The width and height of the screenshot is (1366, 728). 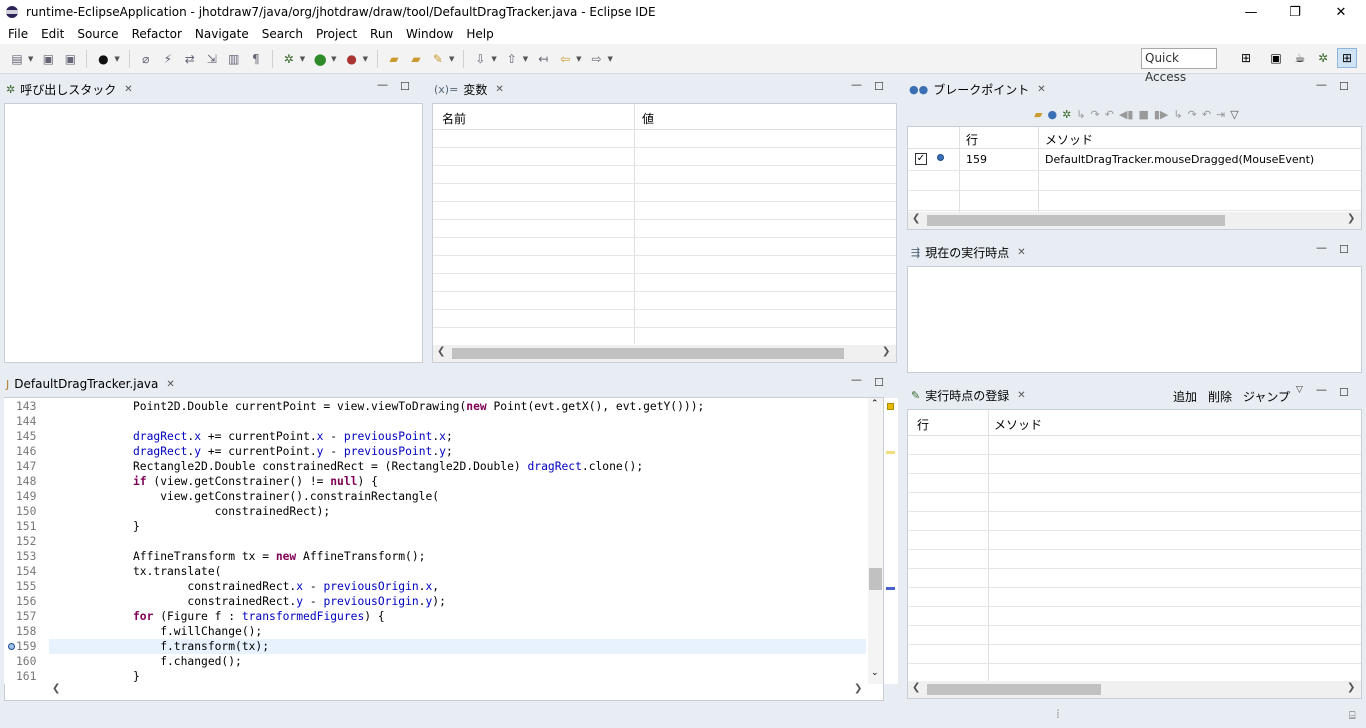 I want to click on account-icon: ●, so click(x=103, y=59).